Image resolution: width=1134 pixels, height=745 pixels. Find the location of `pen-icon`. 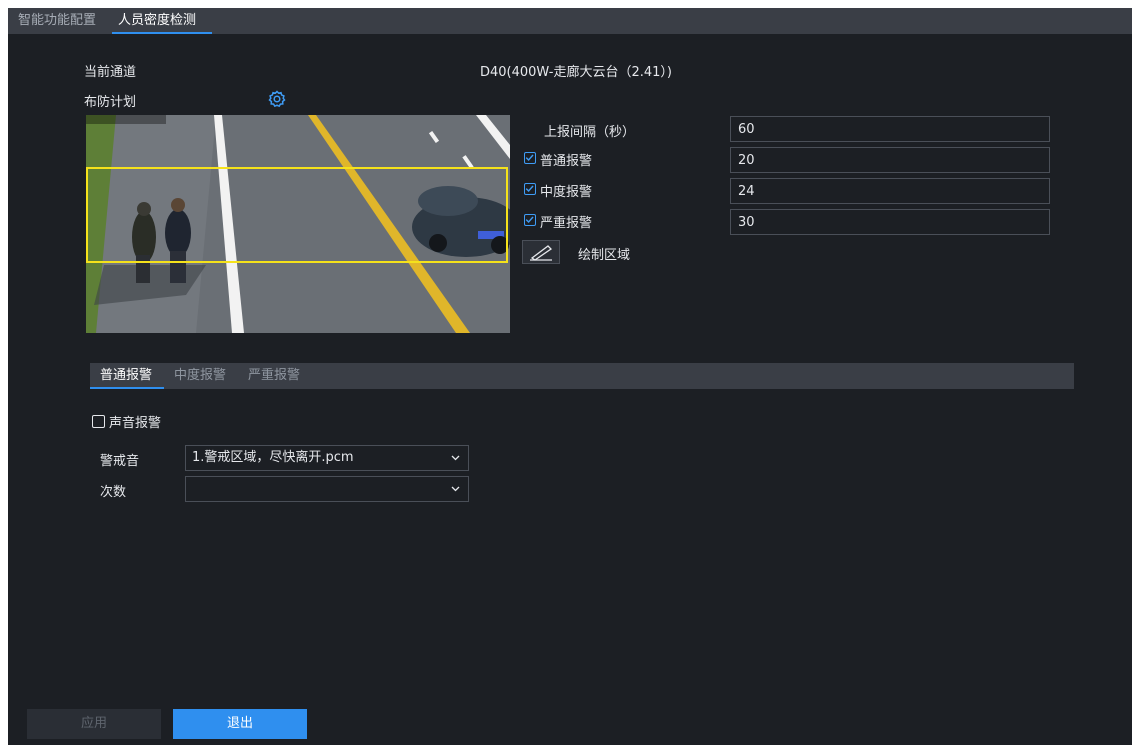

pen-icon is located at coordinates (541, 253).